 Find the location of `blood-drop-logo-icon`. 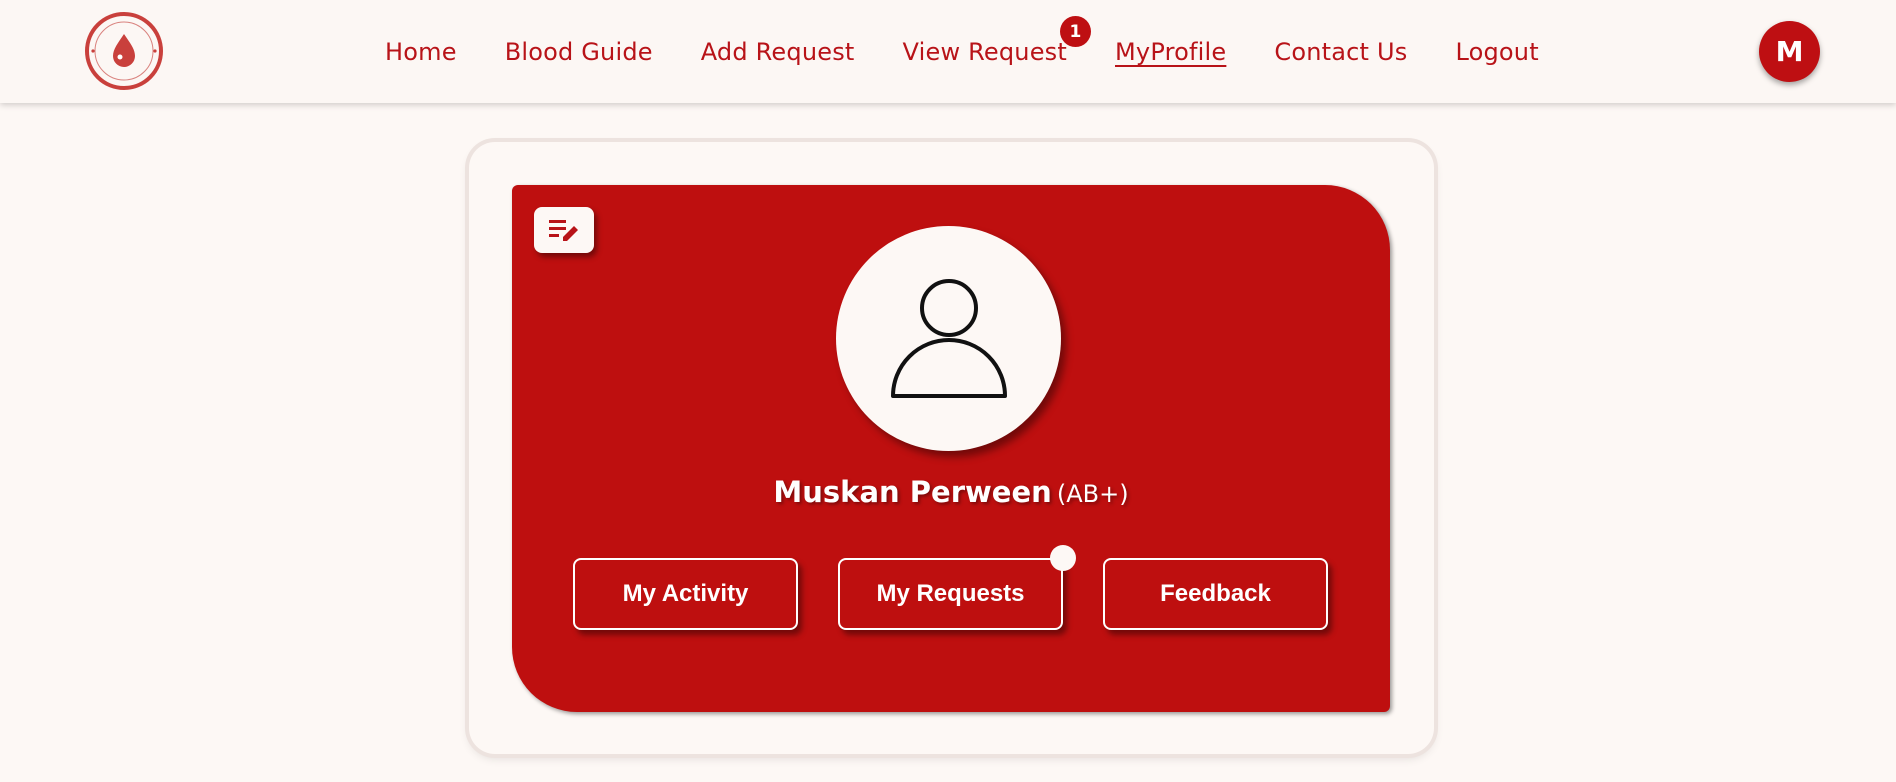

blood-drop-logo-icon is located at coordinates (124, 51).